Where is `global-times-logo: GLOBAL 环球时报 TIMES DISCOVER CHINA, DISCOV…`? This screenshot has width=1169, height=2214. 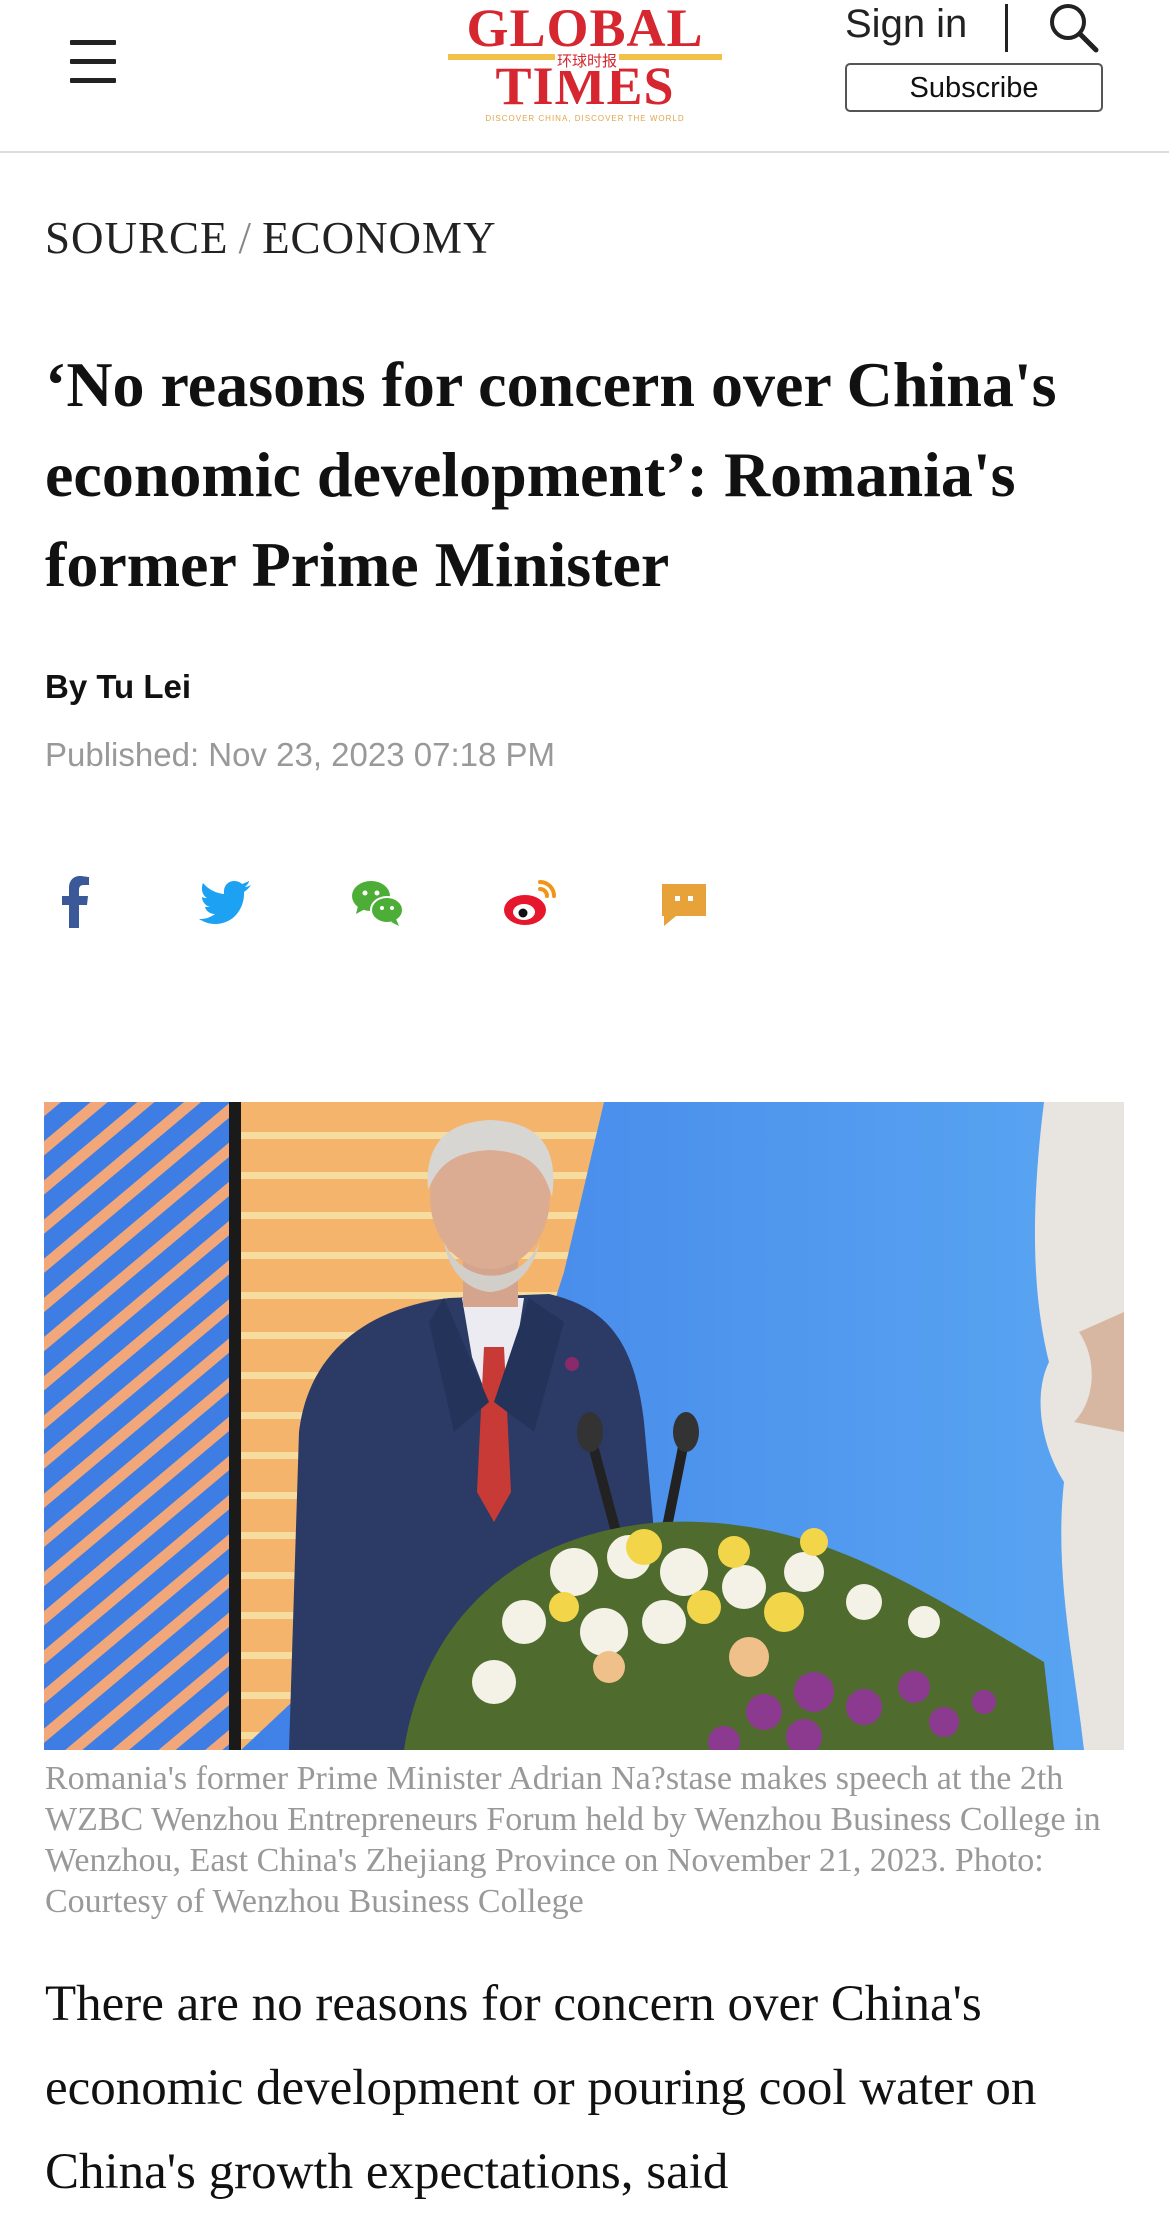
global-times-logo: GLOBAL 环球时报 TIMES DISCOVER CHINA, DISCOV… is located at coordinates (585, 63).